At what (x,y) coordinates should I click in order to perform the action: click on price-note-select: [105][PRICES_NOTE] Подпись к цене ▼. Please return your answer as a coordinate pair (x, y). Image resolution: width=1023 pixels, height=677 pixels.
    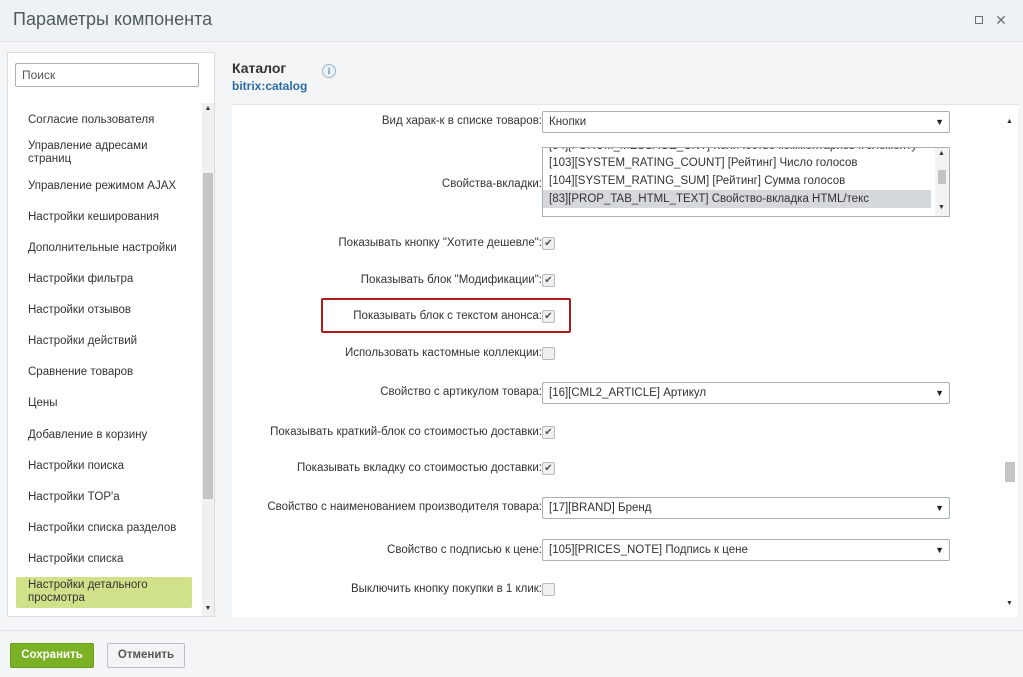
    Looking at the image, I should click on (746, 550).